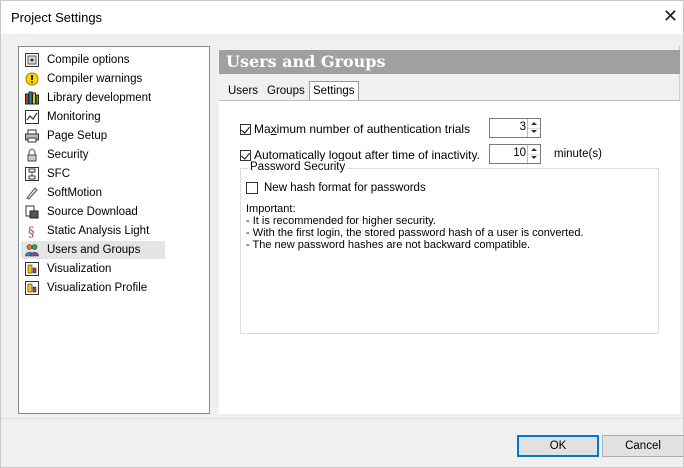 The width and height of the screenshot is (684, 468). I want to click on tab-groups: Groups, so click(286, 91).